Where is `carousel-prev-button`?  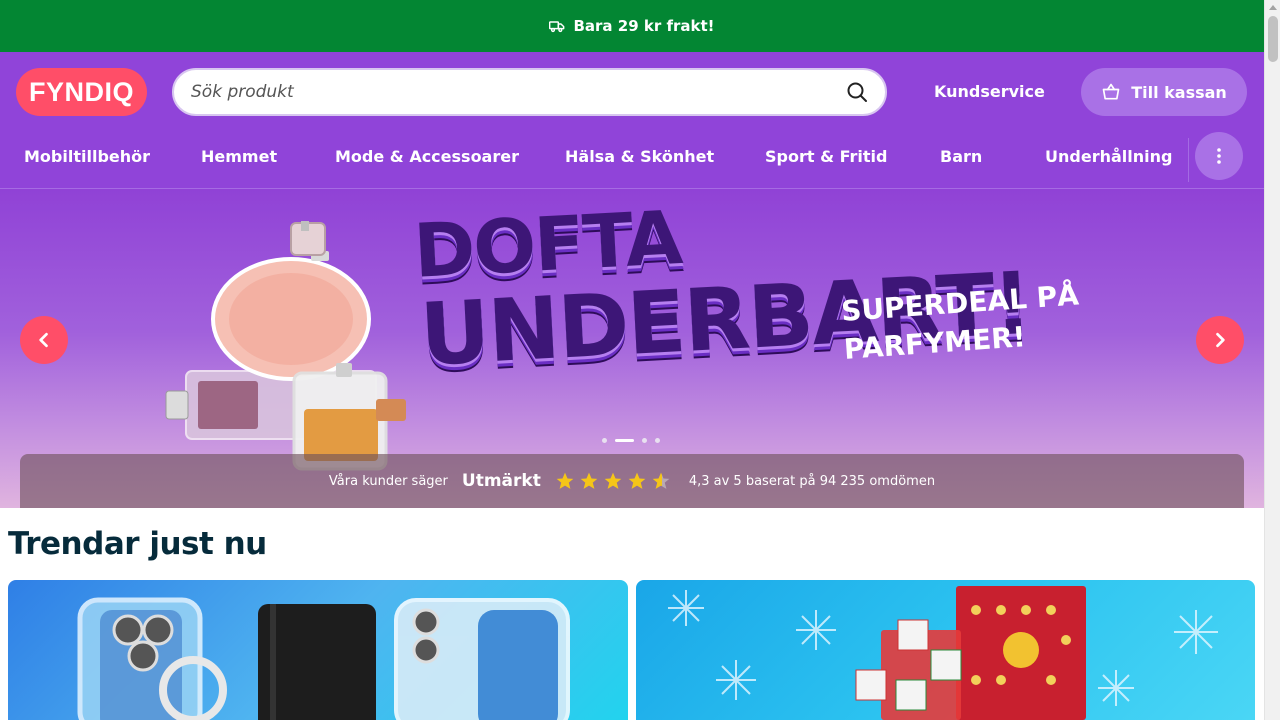 carousel-prev-button is located at coordinates (44, 340).